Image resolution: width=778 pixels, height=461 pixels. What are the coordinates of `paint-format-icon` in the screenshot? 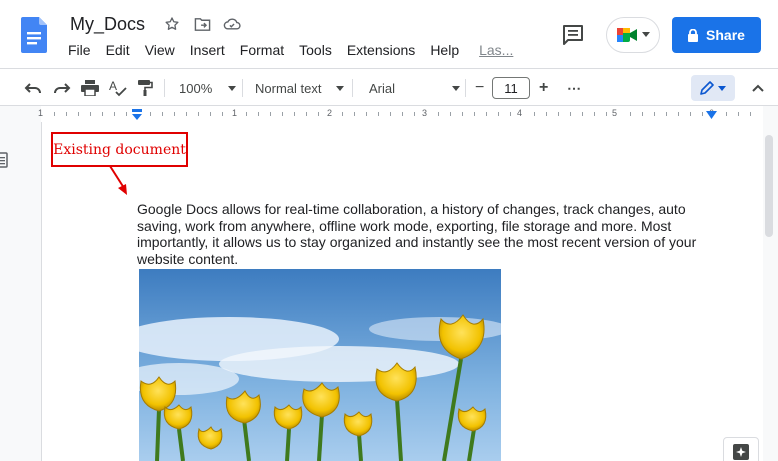 It's located at (145, 88).